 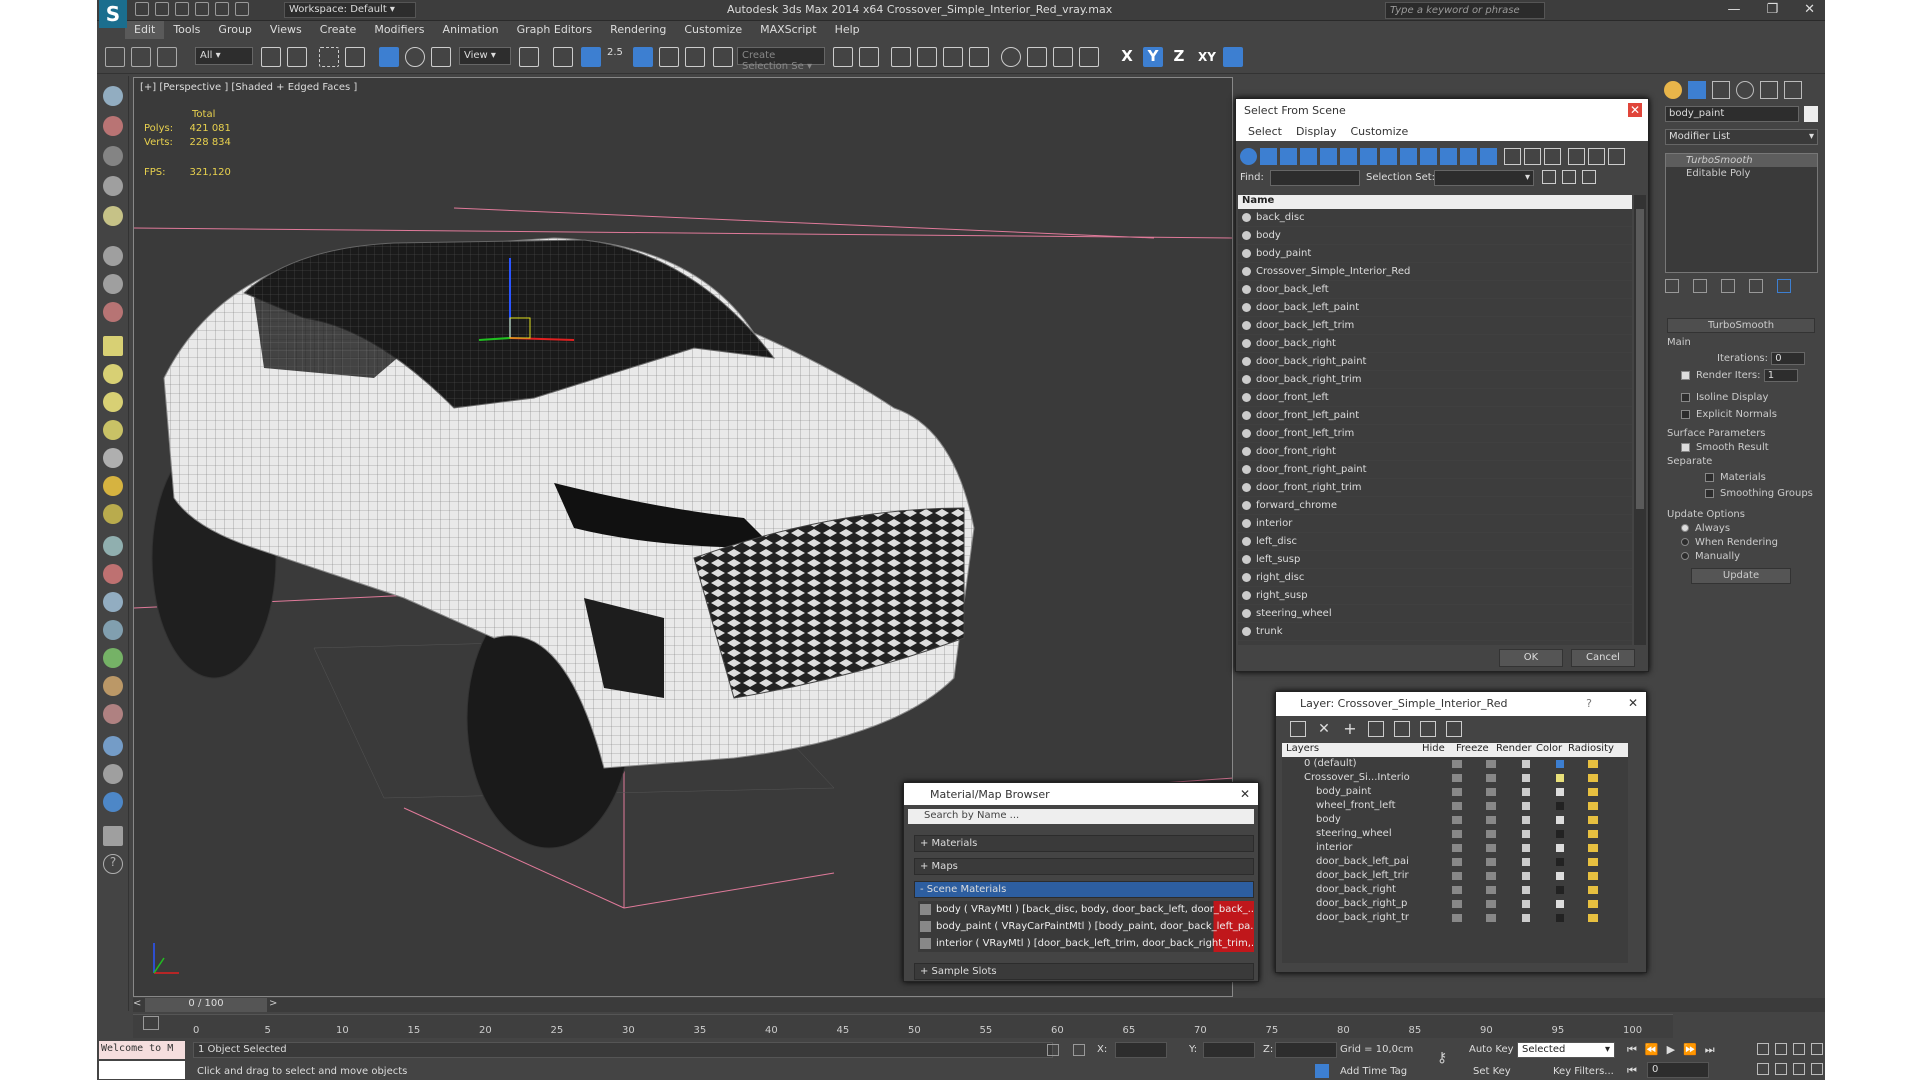 I want to click on make-unique-icon, so click(x=1728, y=286).